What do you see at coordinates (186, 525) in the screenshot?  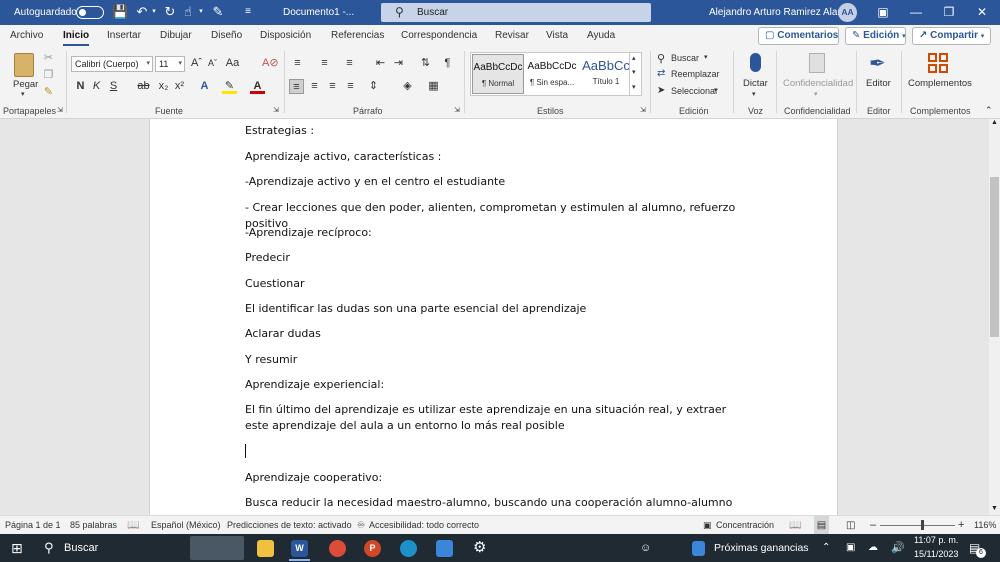 I see `language: Español (México)` at bounding box center [186, 525].